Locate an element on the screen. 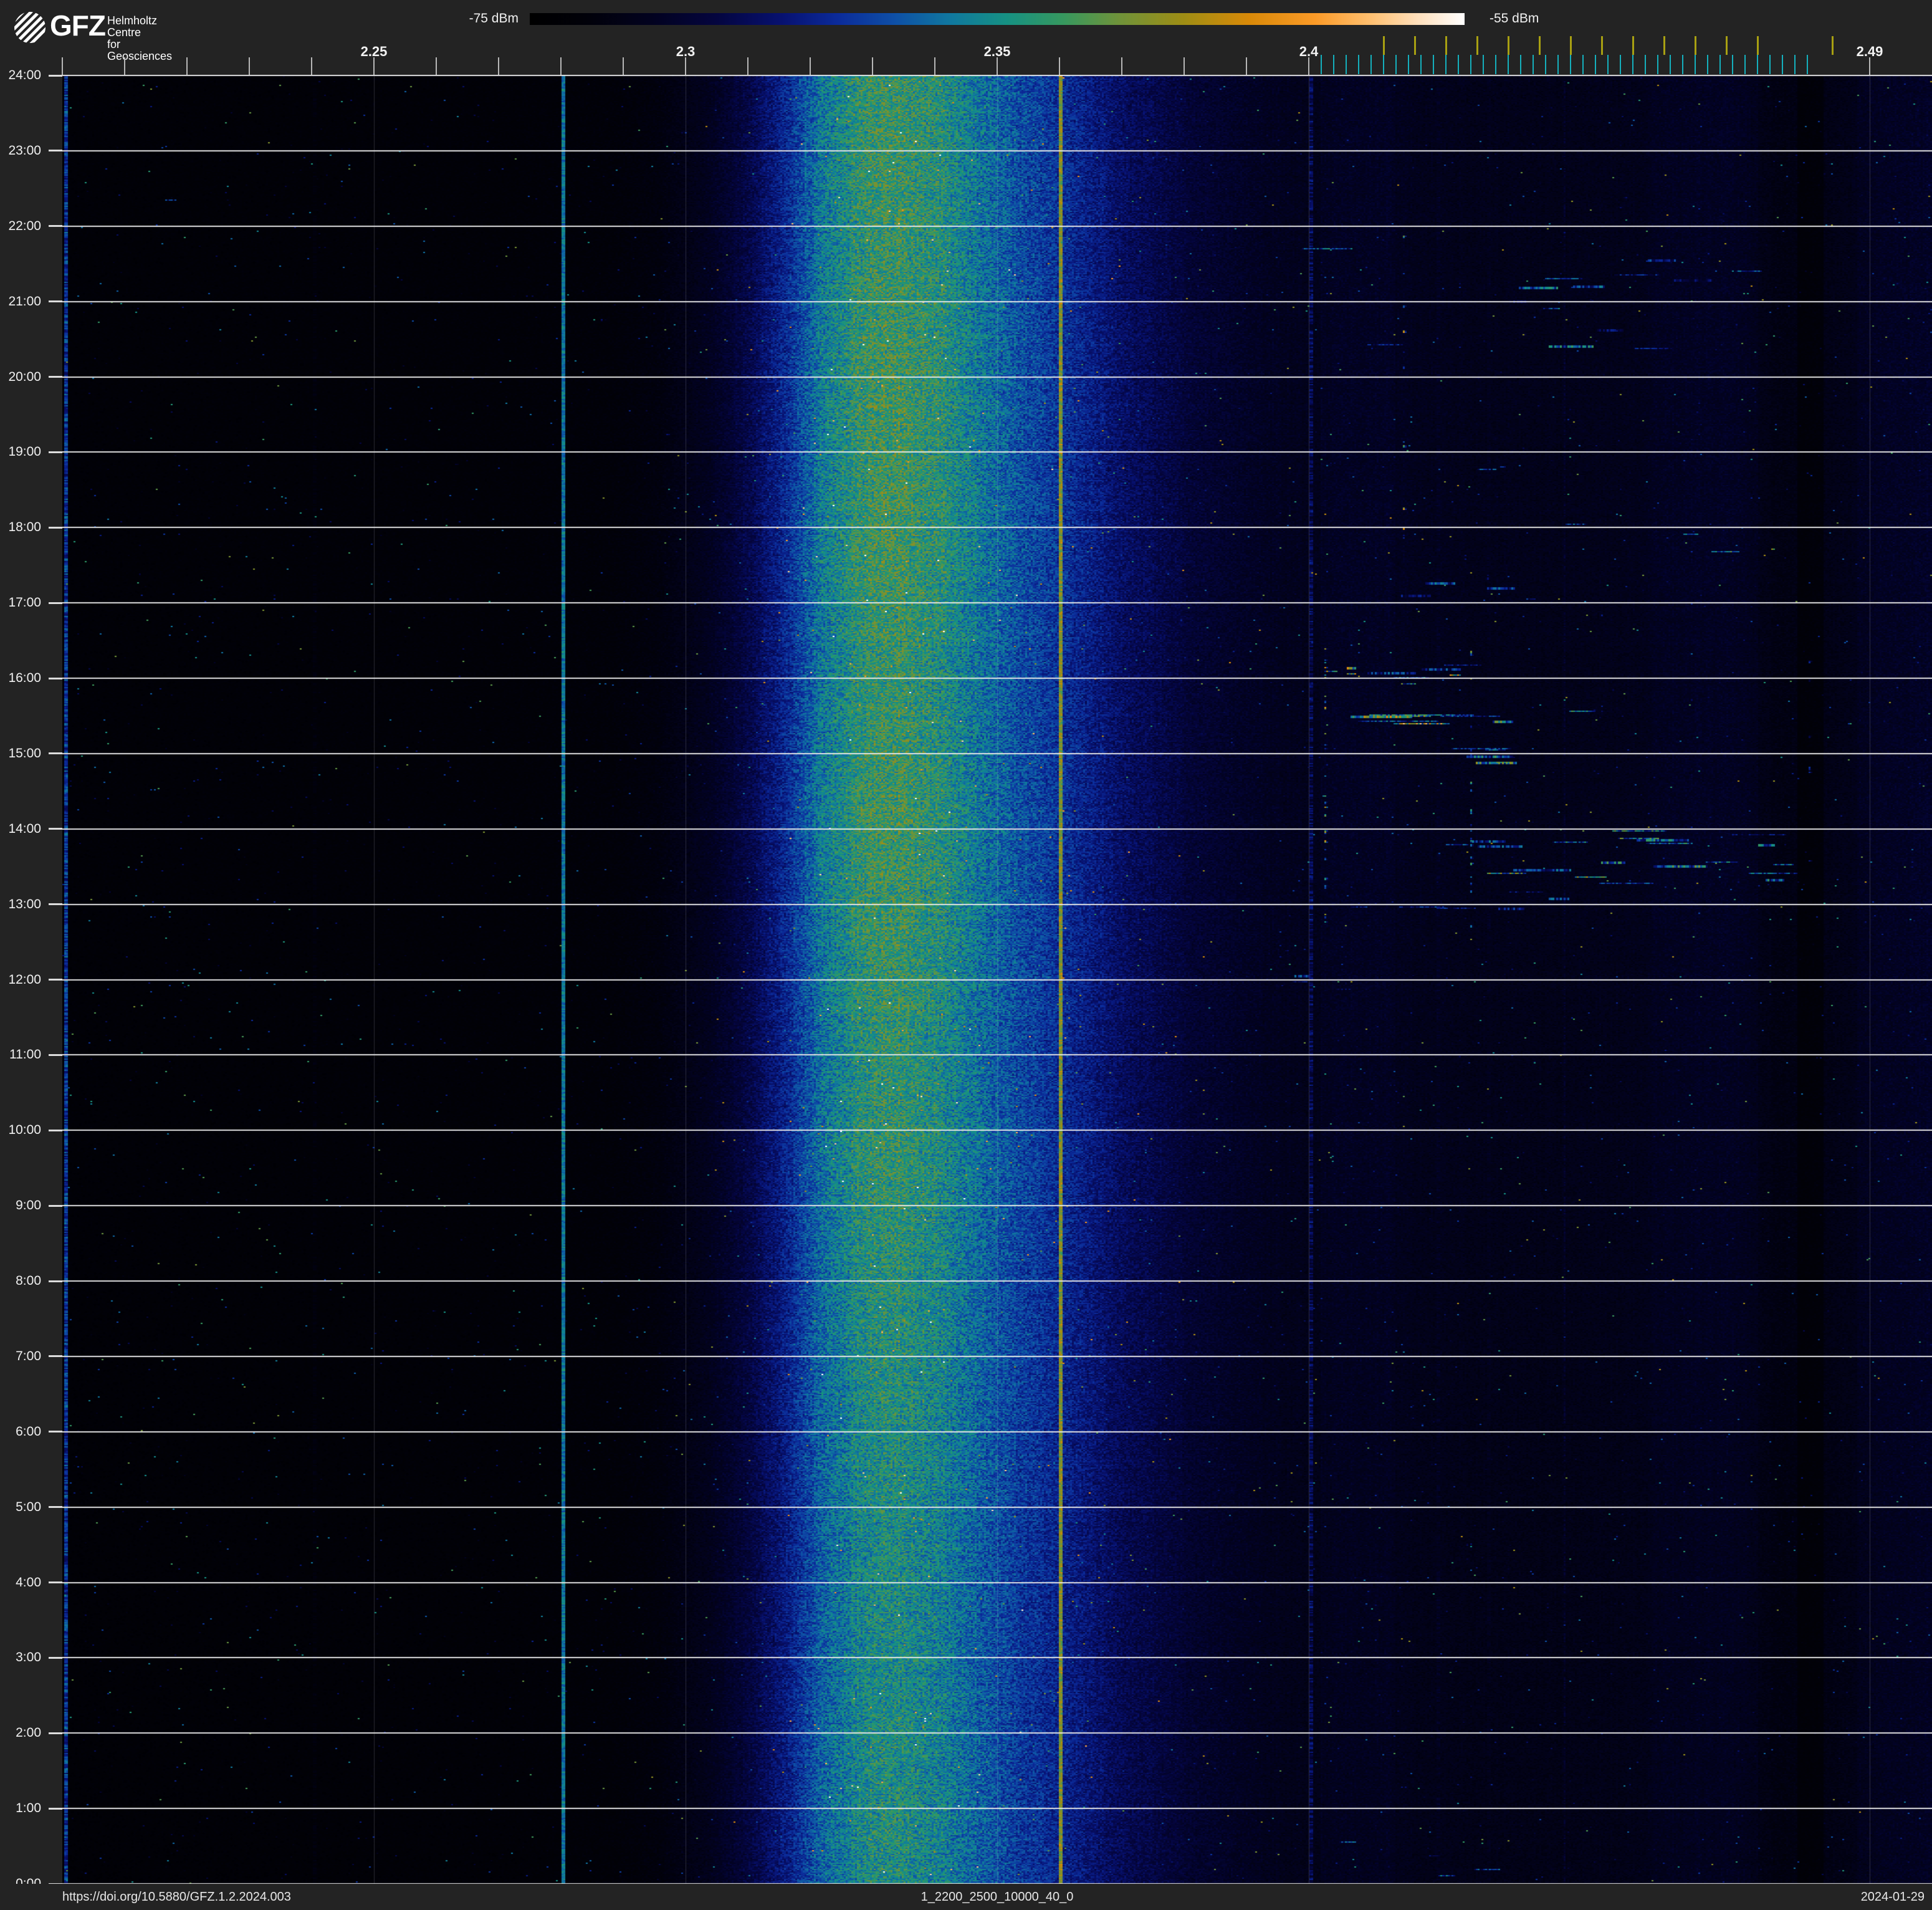 This screenshot has width=1932, height=1910. logo-tagline: Helmholtz Centre for Geosciences is located at coordinates (139, 38).